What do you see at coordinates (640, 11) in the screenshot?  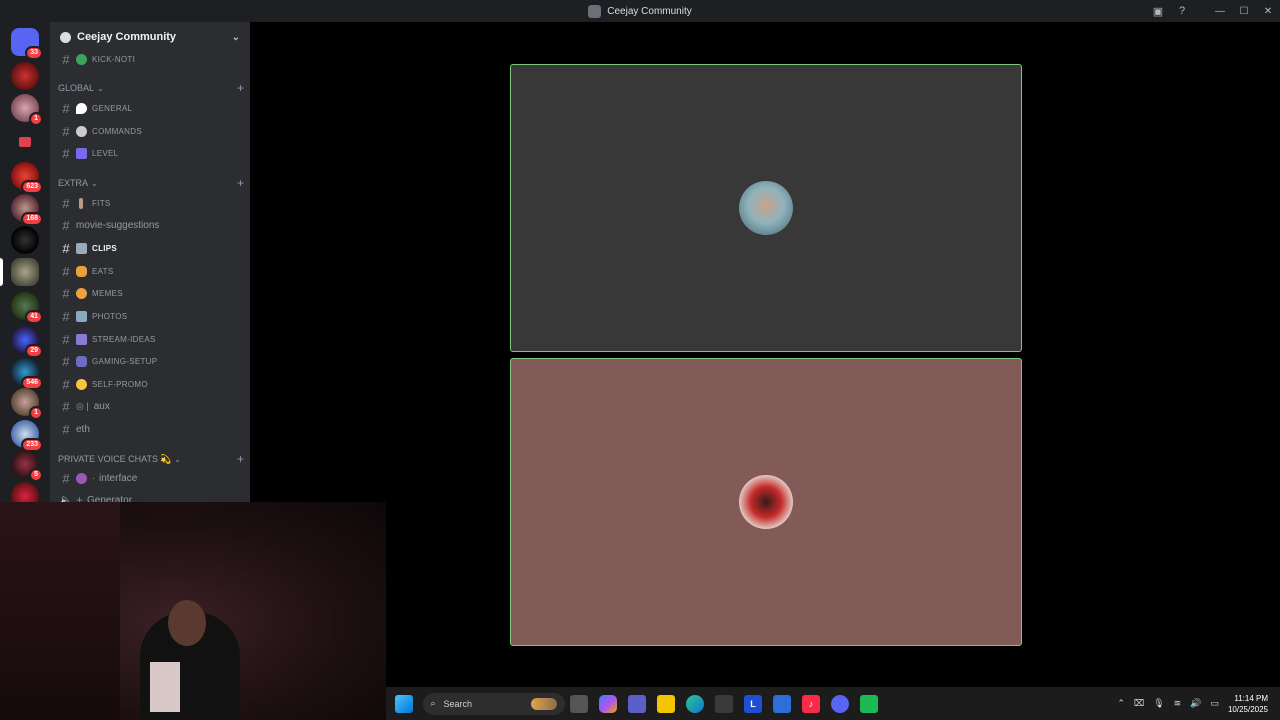 I see `title-bar: Ceejay Community ▣ ? — ☐ ✕` at bounding box center [640, 11].